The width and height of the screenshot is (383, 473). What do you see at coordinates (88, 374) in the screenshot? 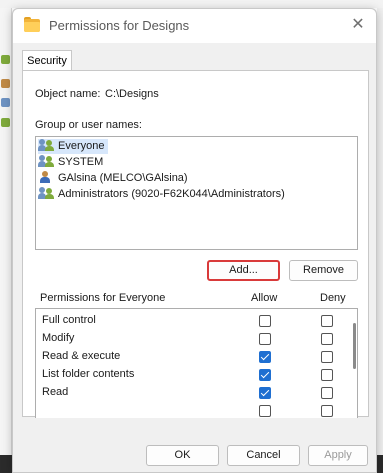
I see `permission-name: List folder contents` at bounding box center [88, 374].